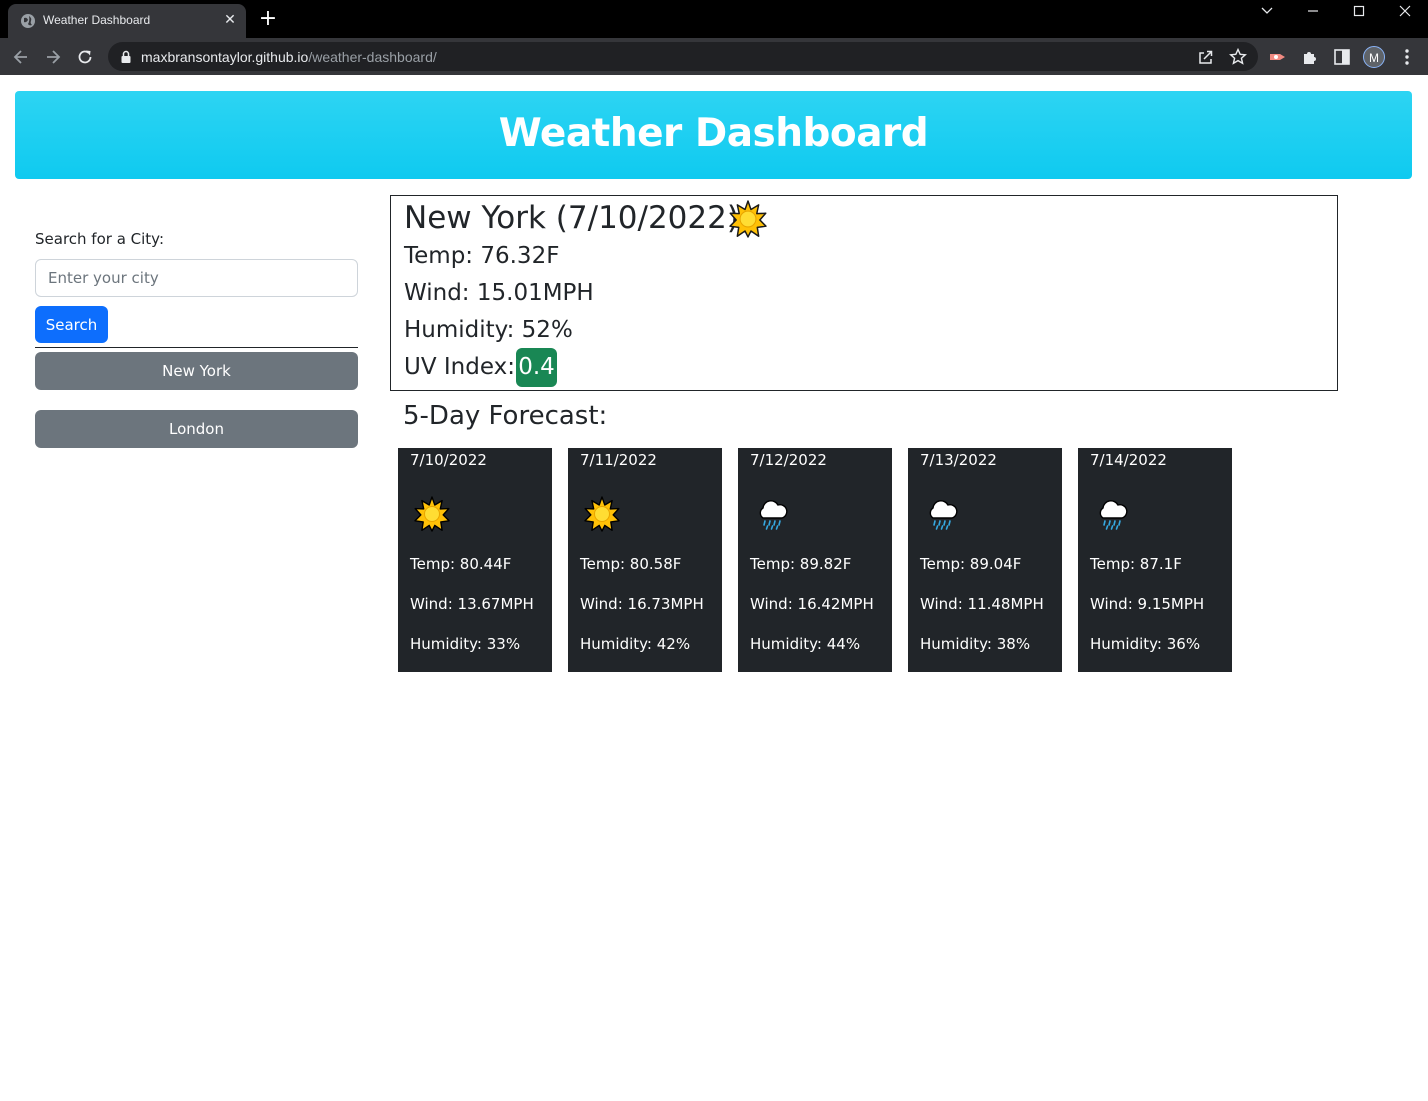  I want to click on browser-tab-strip: Weather Dashboard ✕ +, so click(714, 19).